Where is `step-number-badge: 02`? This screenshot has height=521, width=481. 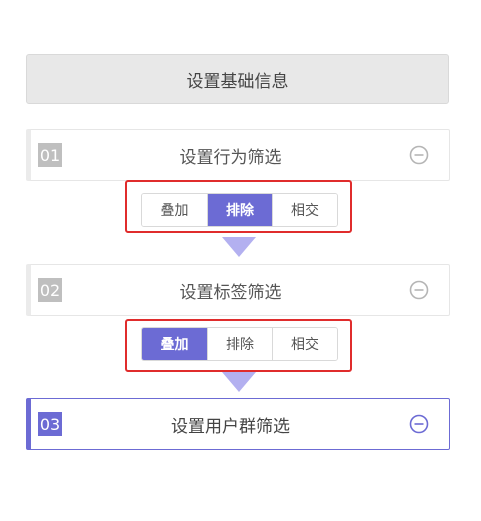
step-number-badge: 02 is located at coordinates (50, 290).